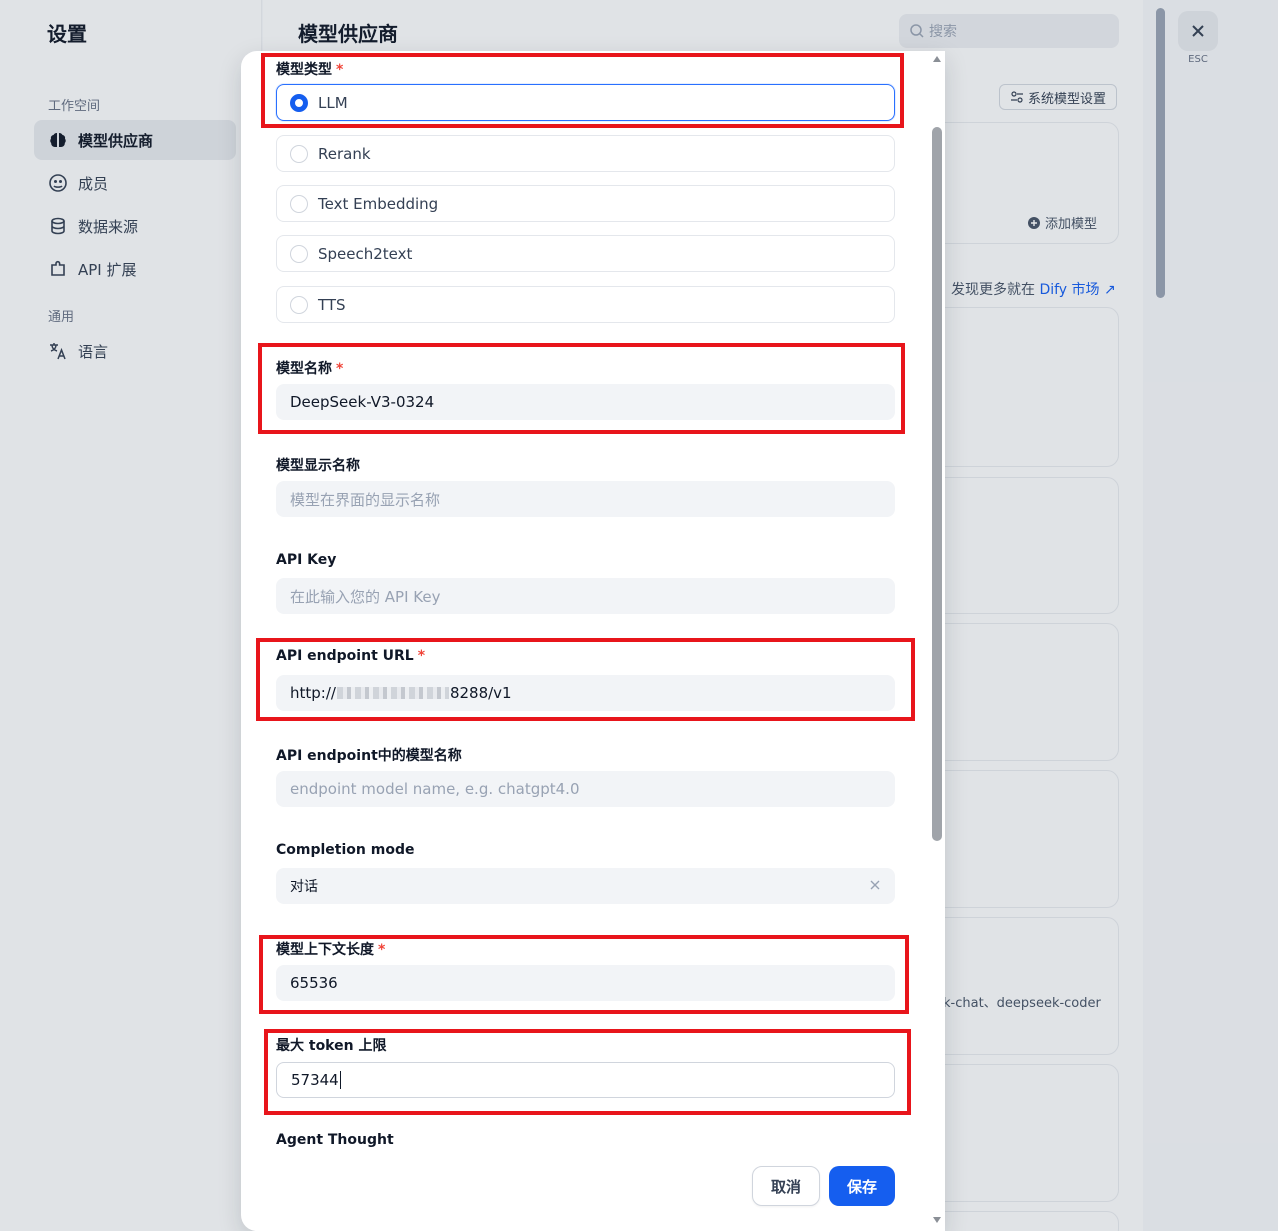 This screenshot has height=1231, width=1278. What do you see at coordinates (585, 153) in the screenshot?
I see `model-type-option-rerank: Rerank` at bounding box center [585, 153].